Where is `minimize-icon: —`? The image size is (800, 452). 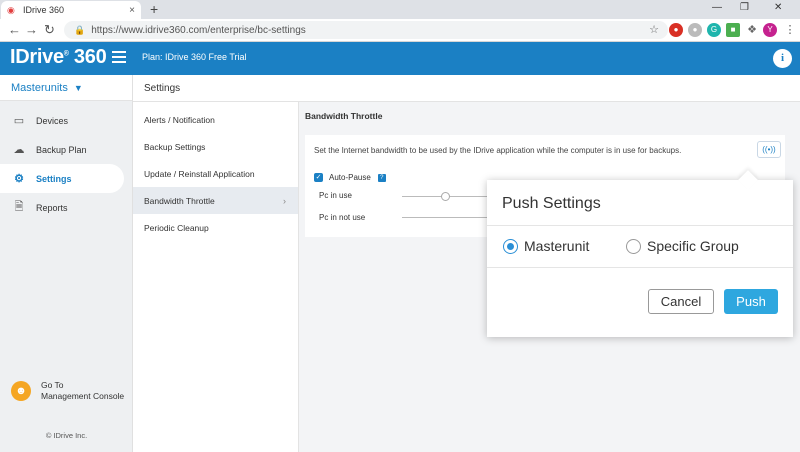
minimize-icon: — is located at coordinates (717, 7).